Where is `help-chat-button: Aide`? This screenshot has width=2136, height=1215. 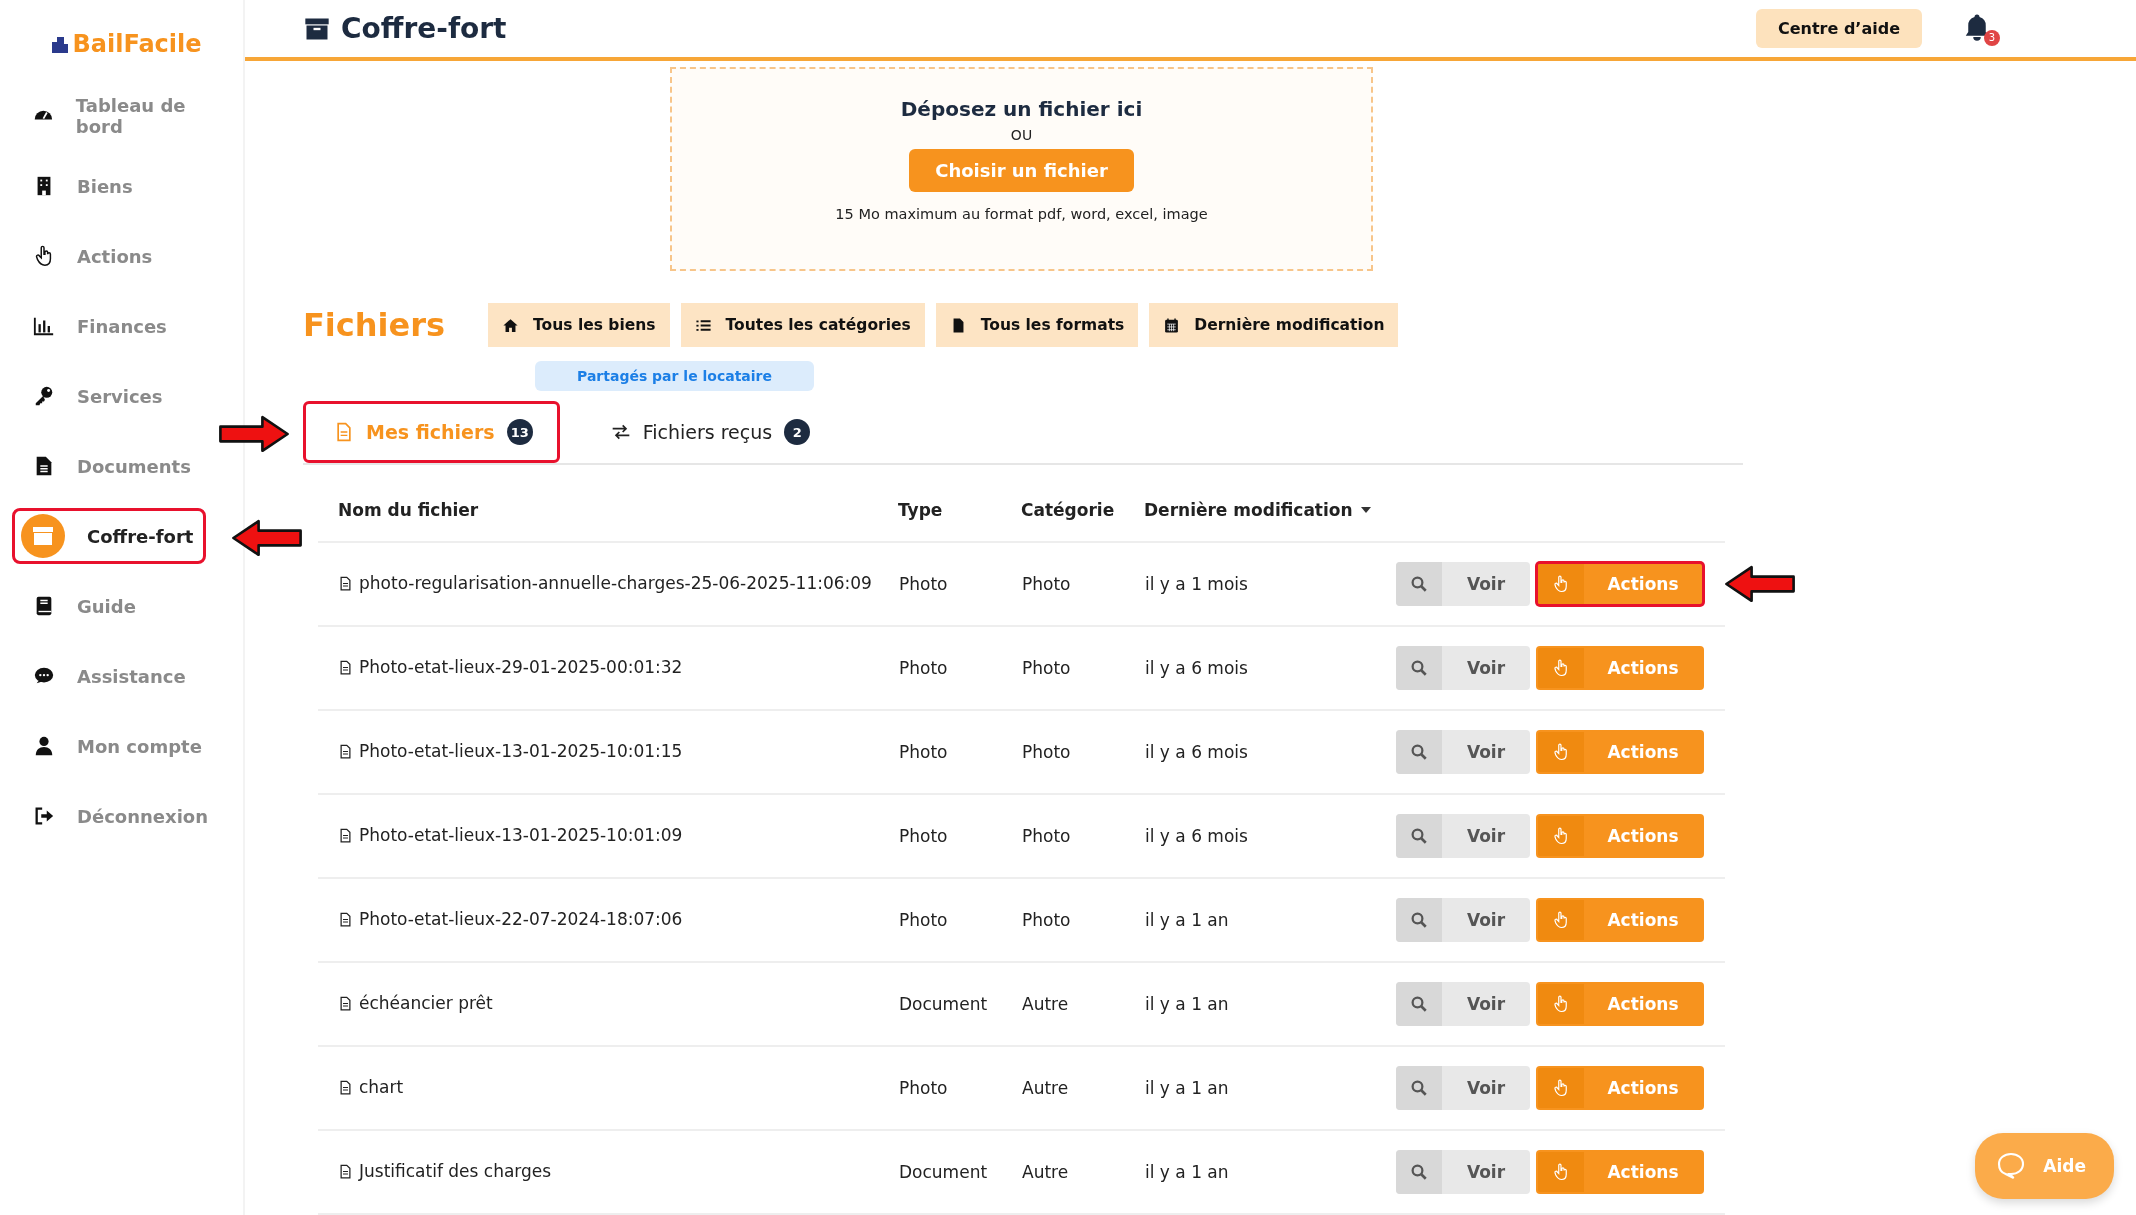 help-chat-button: Aide is located at coordinates (2044, 1166).